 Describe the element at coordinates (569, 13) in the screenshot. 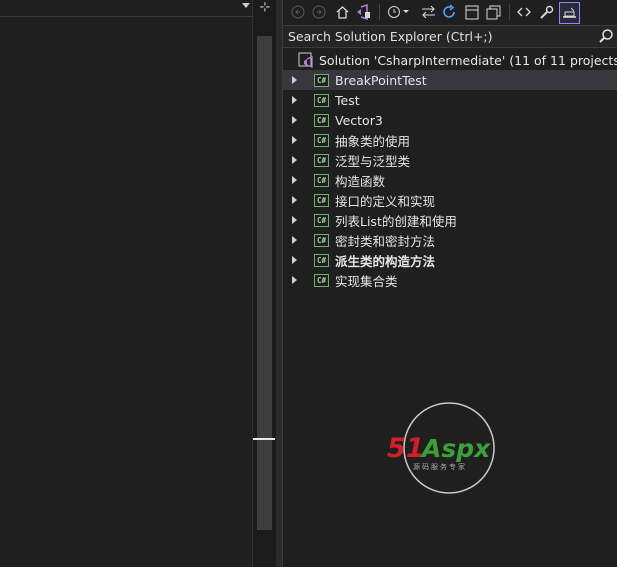

I see `preview-icon` at that location.